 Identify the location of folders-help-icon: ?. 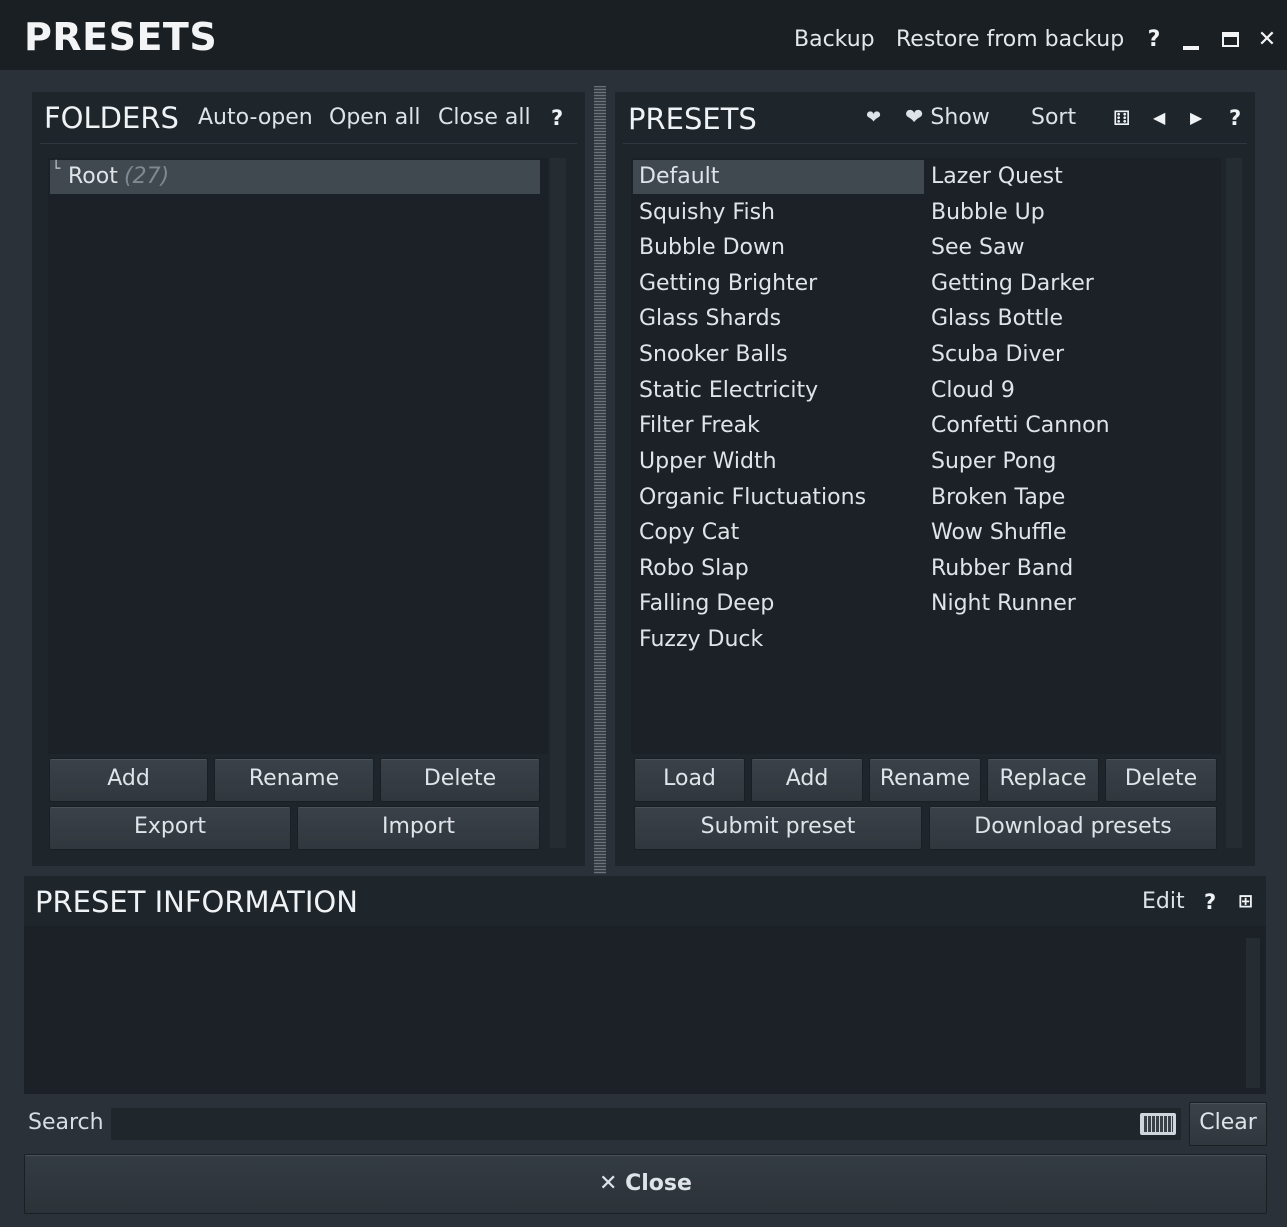
(557, 118).